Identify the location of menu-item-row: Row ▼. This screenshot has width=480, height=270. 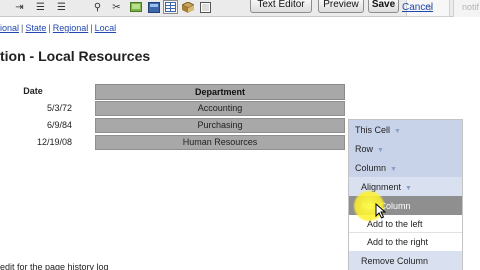
(405, 148).